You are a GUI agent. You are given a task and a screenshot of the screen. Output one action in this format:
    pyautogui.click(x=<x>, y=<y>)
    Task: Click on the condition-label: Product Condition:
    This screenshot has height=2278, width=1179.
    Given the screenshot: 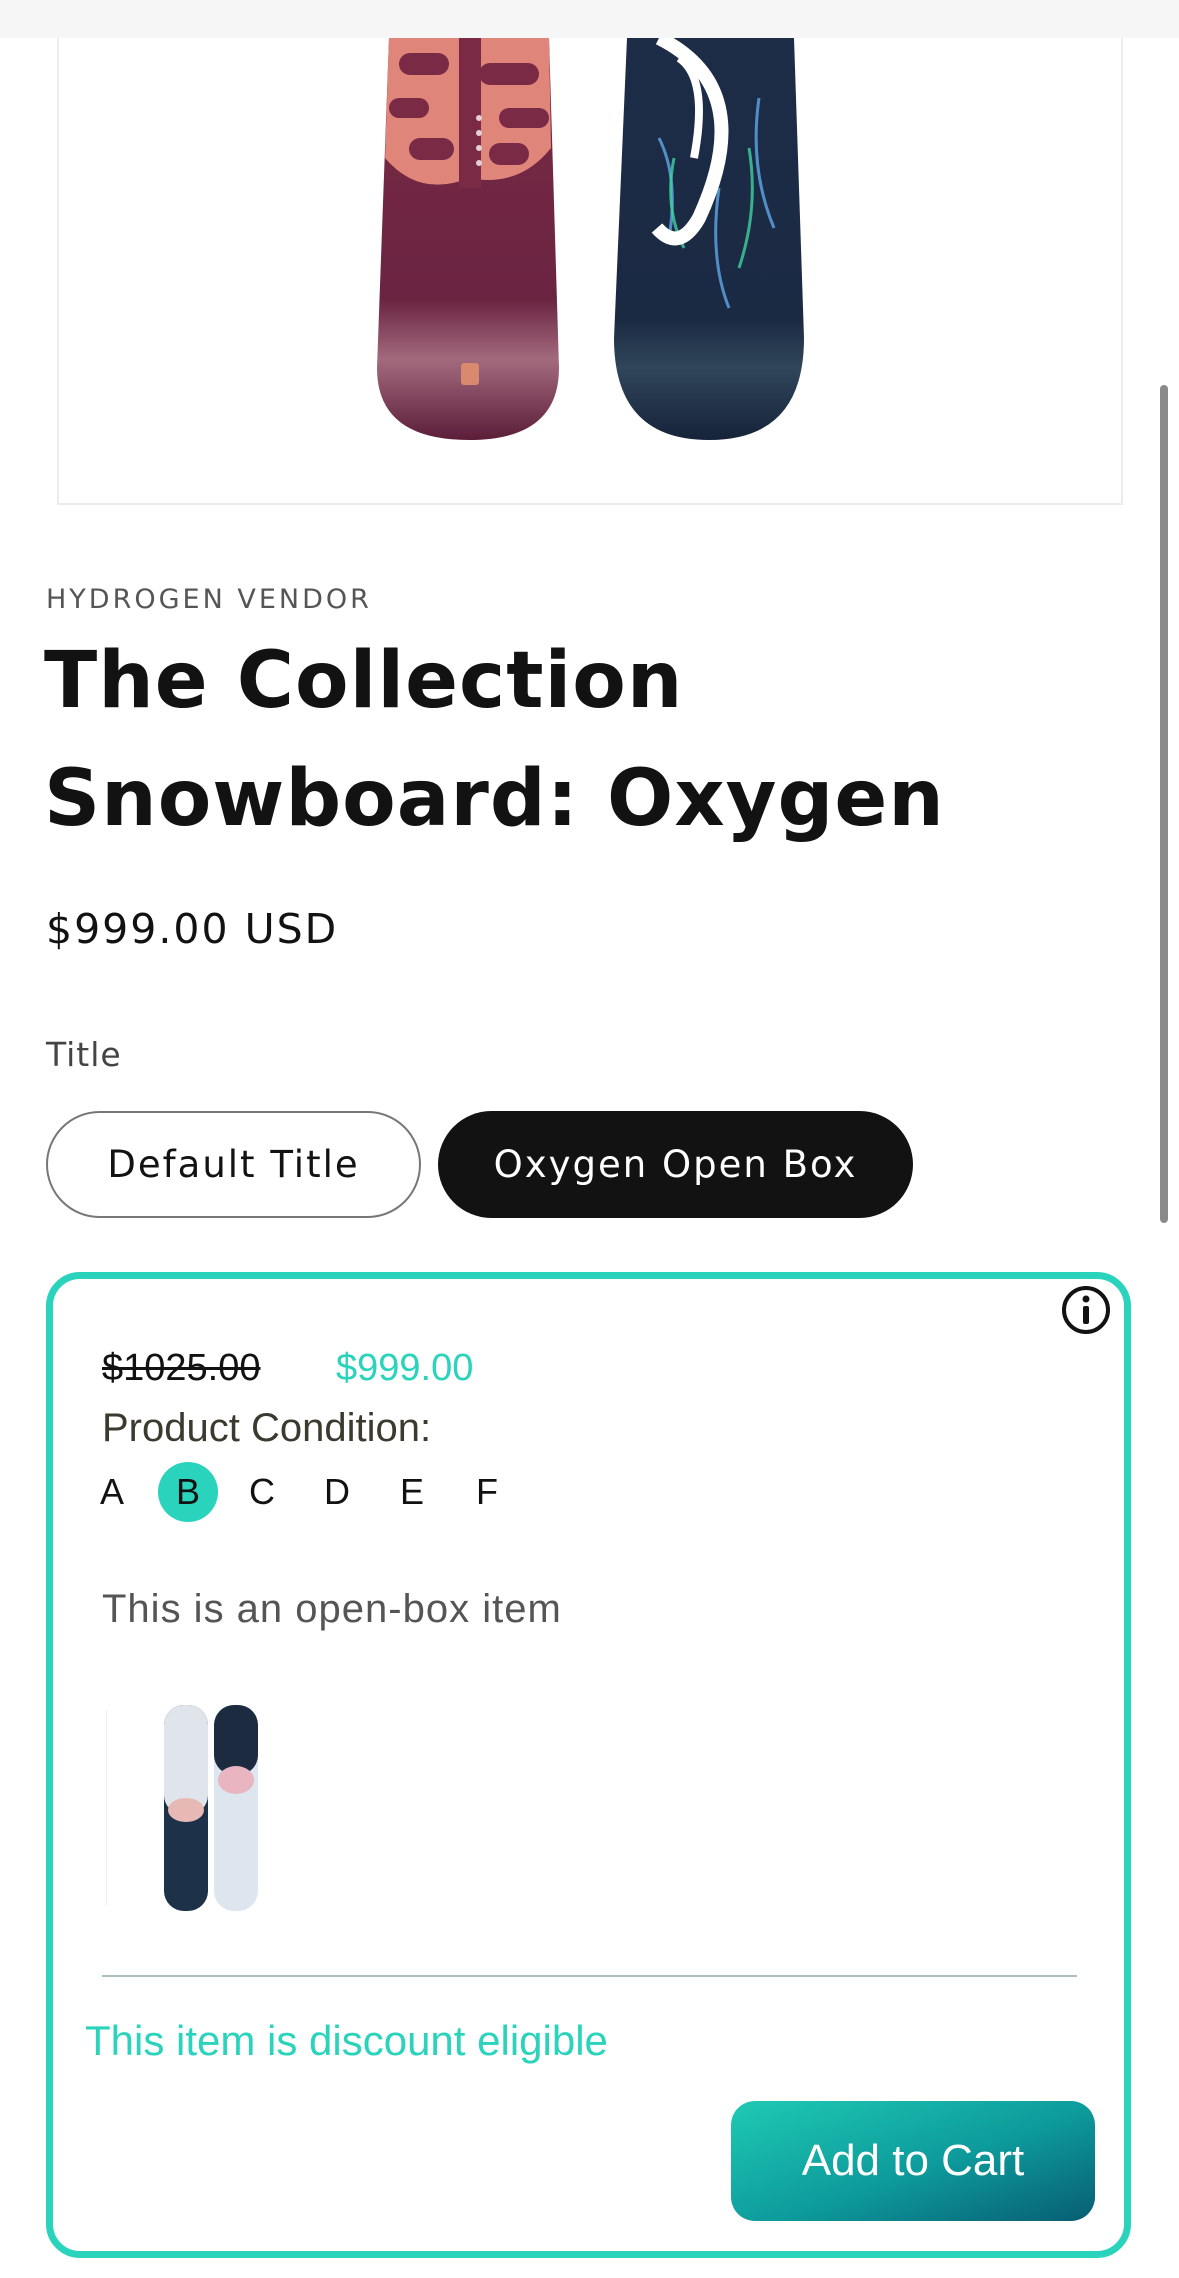 What is the action you would take?
    pyautogui.click(x=267, y=1428)
    